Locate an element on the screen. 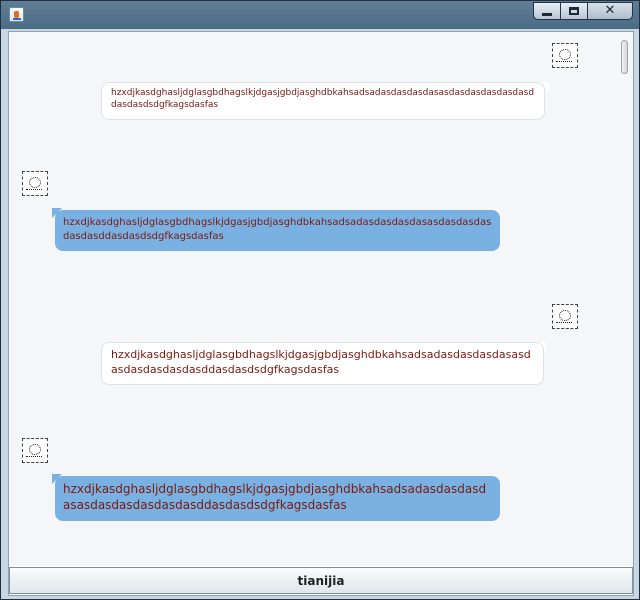 Image resolution: width=640 pixels, height=600 pixels. add-message-button: tianijia is located at coordinates (321, 580).